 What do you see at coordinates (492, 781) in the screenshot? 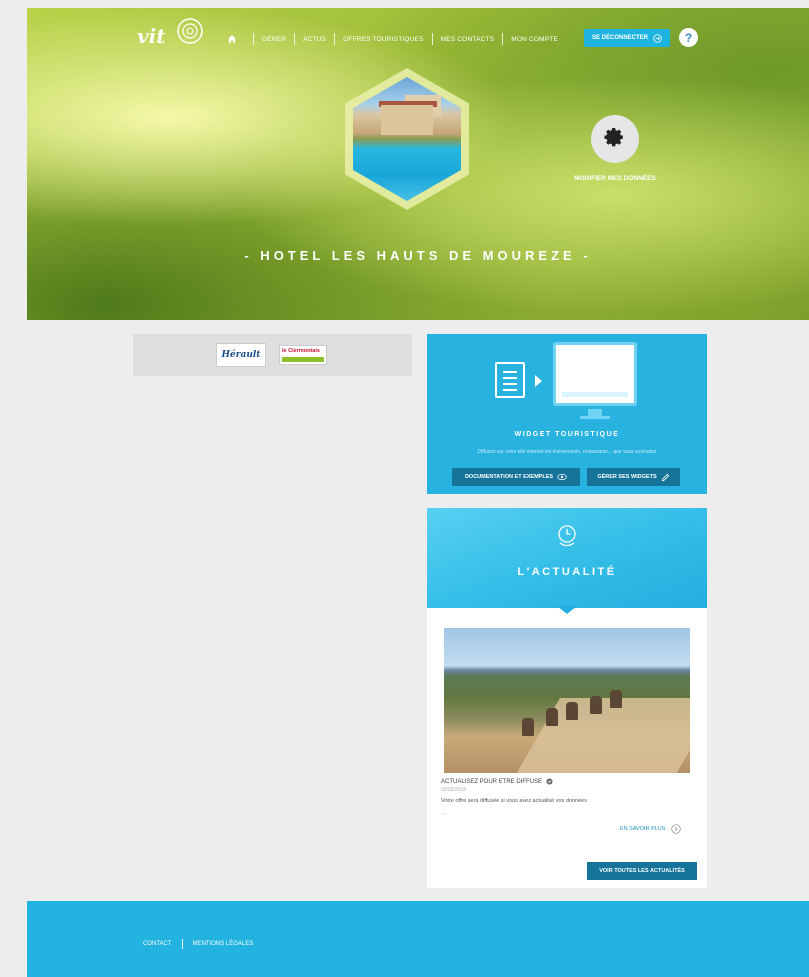
I see `news-headline-text: ACTUALISEZ POUR ETRE DIFFUSE` at bounding box center [492, 781].